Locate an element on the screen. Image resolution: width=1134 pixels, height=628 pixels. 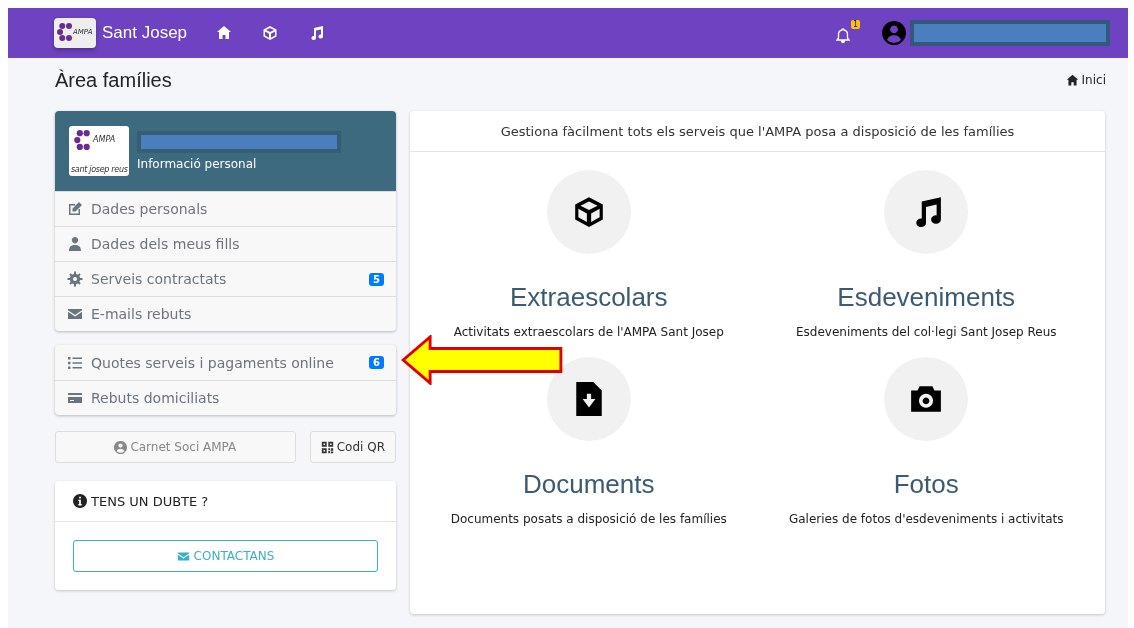
menu-item: E-mails rebuts is located at coordinates (225, 313).